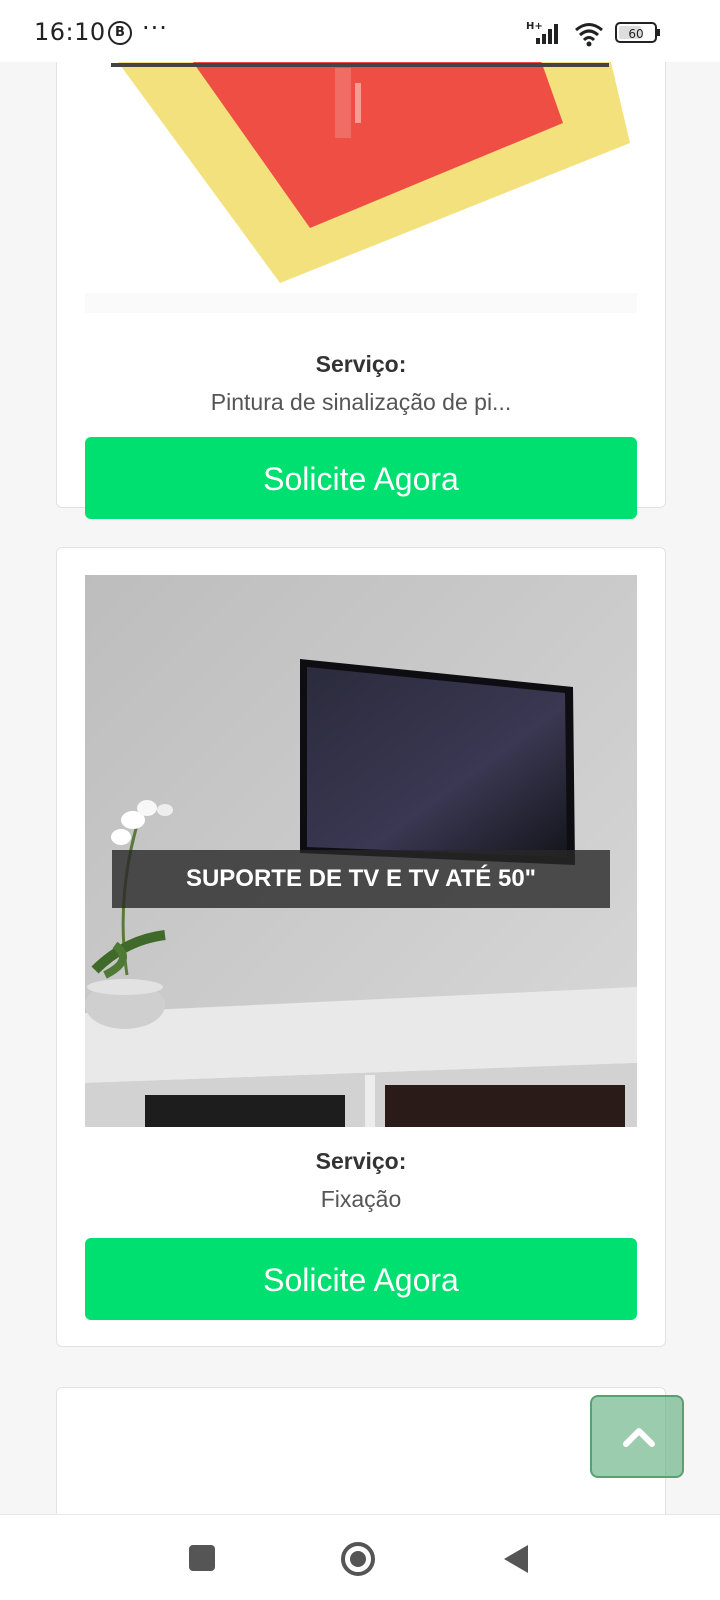  I want to click on network-type-label: H+, so click(534, 26).